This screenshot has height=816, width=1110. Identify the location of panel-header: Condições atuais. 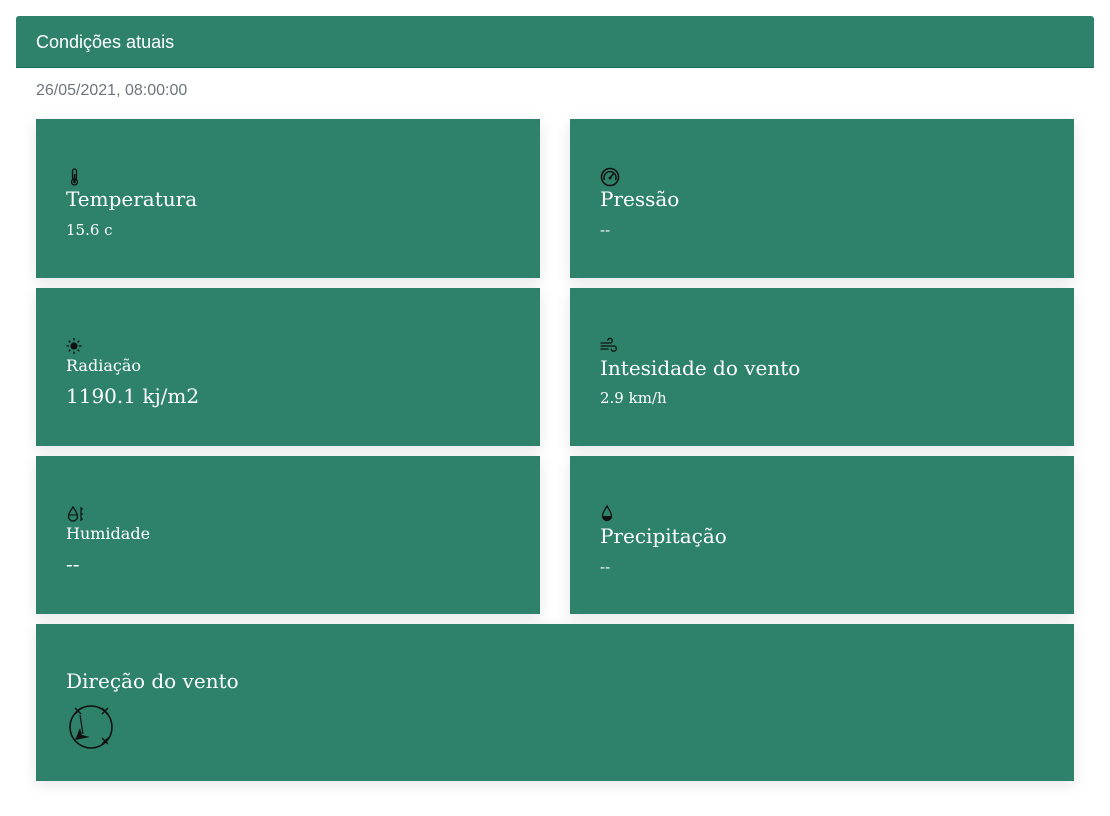
(555, 42).